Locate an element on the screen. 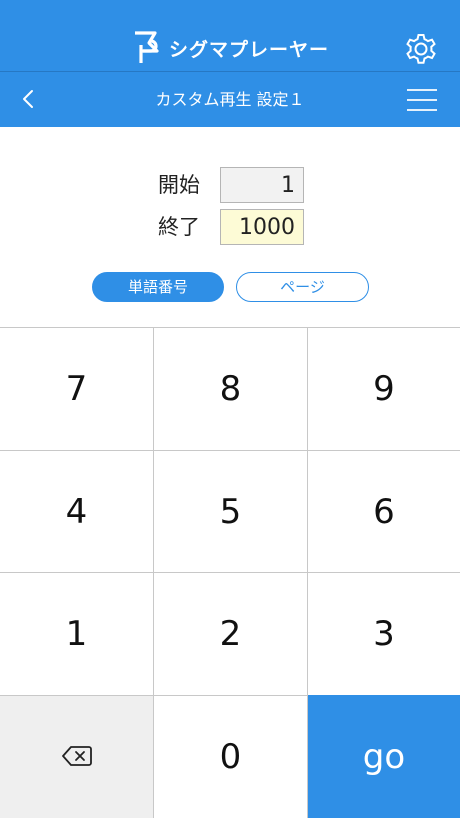  back-button is located at coordinates (29, 99).